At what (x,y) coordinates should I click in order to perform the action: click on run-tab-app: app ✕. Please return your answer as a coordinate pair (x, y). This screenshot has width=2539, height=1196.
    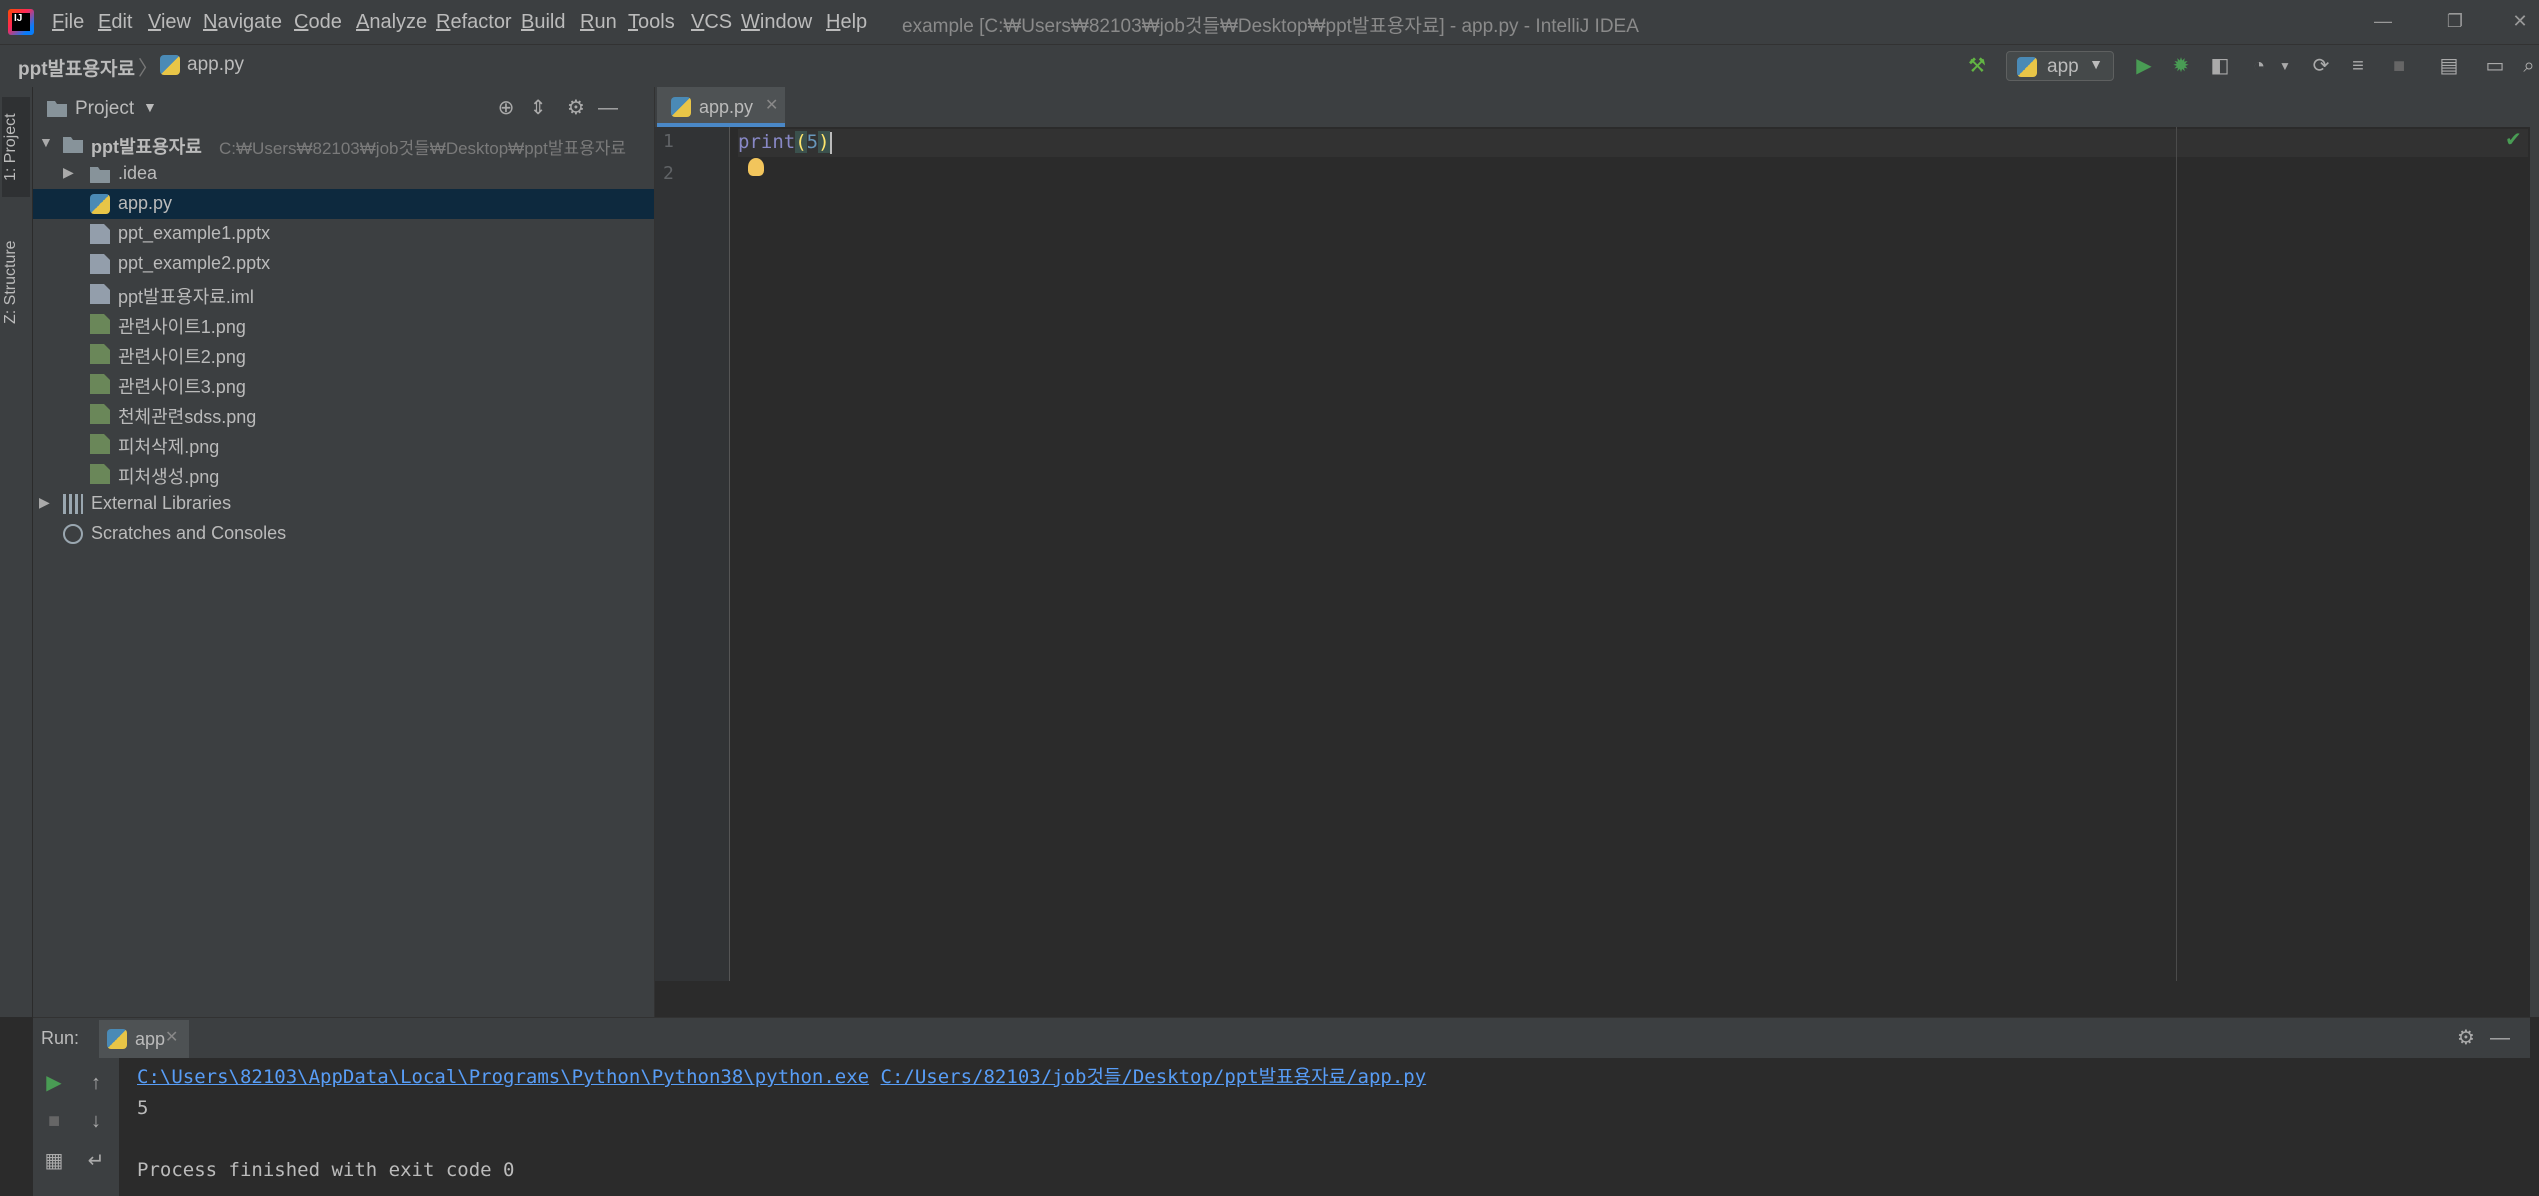
    Looking at the image, I should click on (144, 1039).